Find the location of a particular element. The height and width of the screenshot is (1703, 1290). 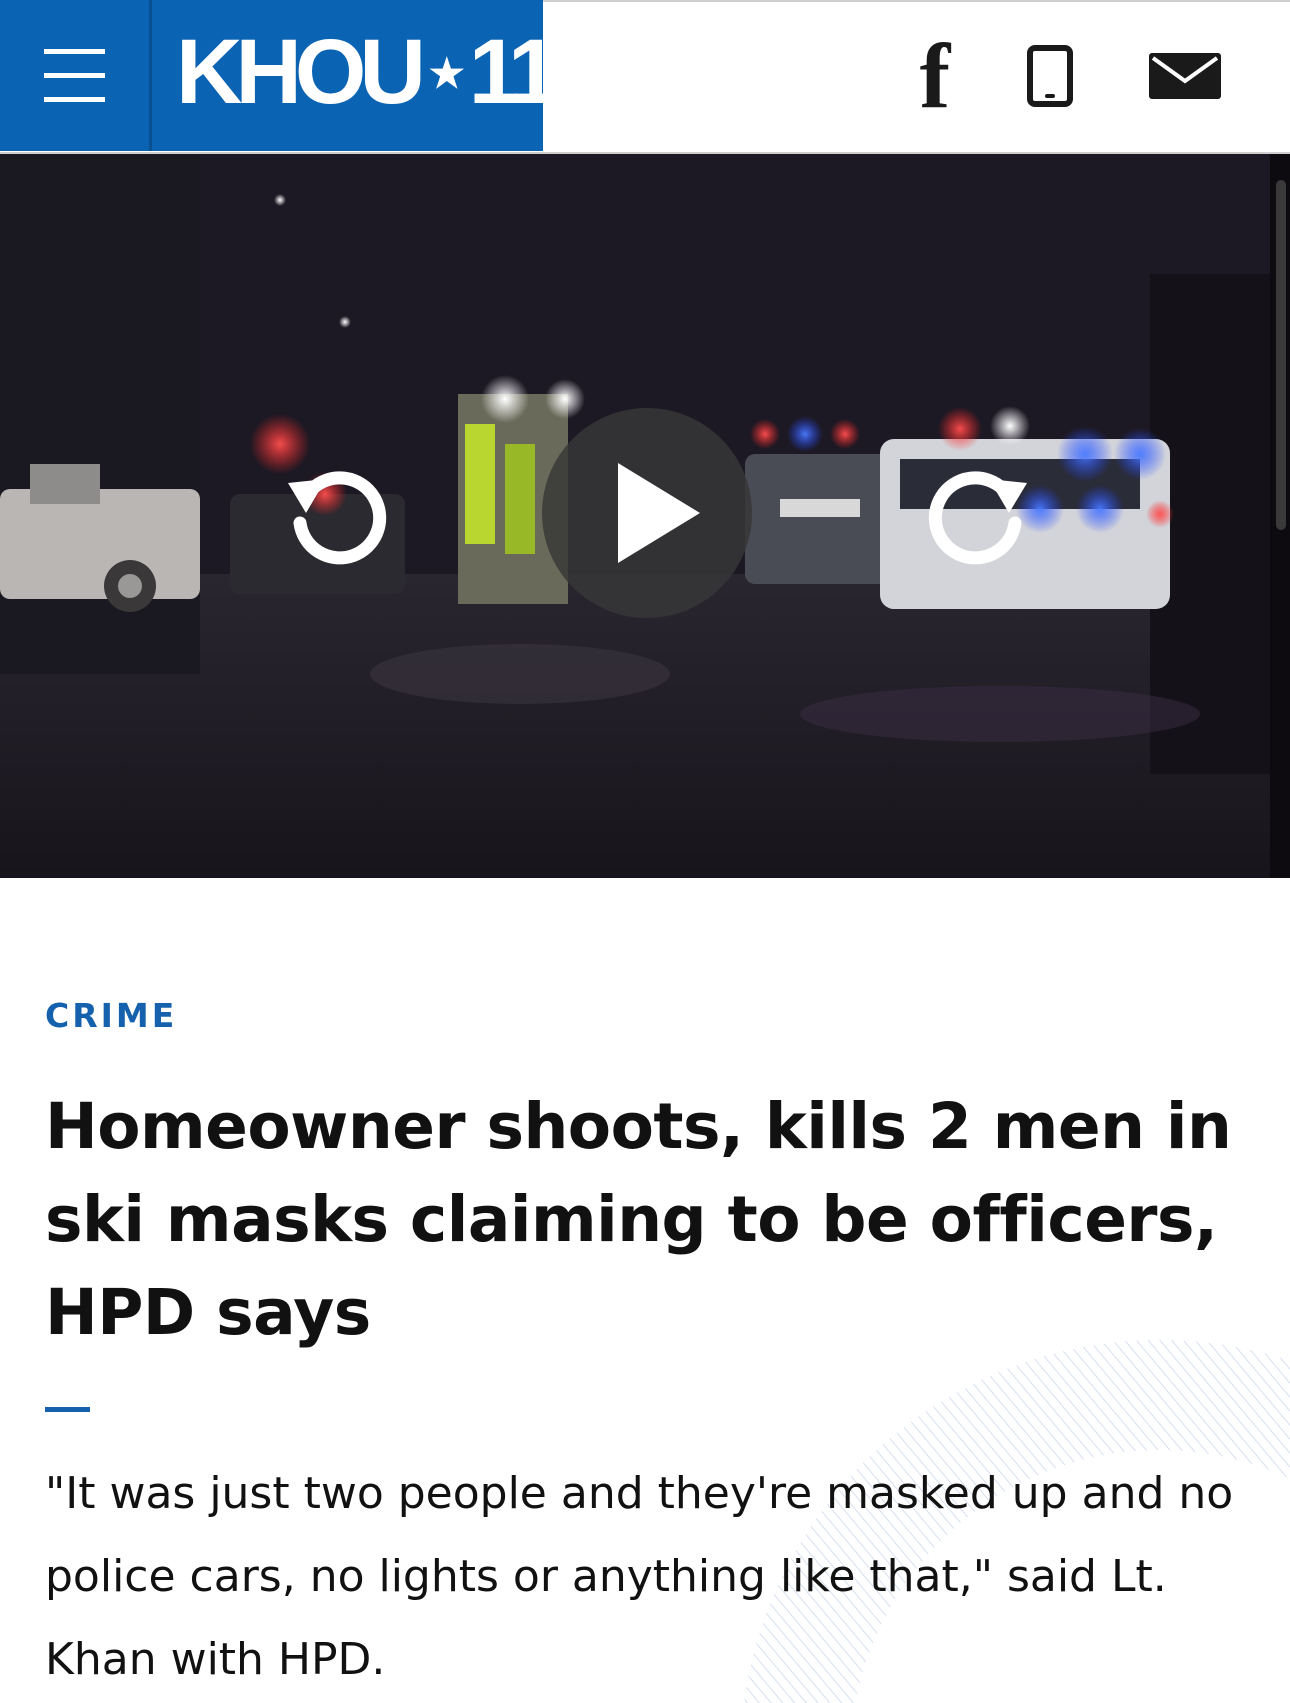

play-button is located at coordinates (647, 513).